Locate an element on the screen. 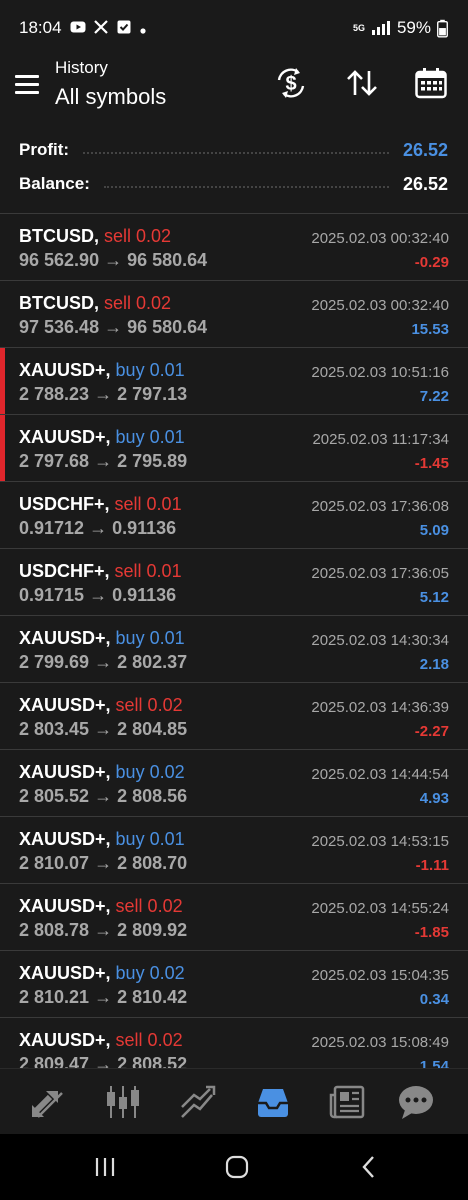 Image resolution: width=468 pixels, height=1200 pixels. deal-side-volume: buy 0.02 is located at coordinates (150, 772).